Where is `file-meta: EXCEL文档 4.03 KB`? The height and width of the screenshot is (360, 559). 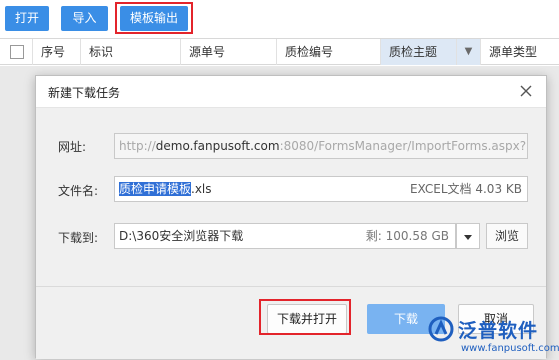 file-meta: EXCEL文档 4.03 KB is located at coordinates (465, 189).